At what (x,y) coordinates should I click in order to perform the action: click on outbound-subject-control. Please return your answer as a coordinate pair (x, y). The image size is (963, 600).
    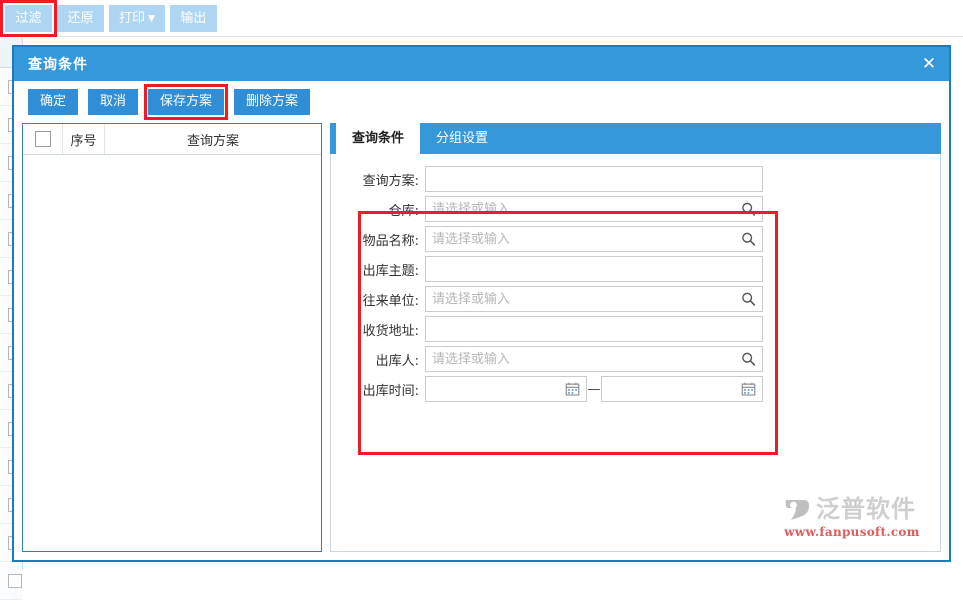
    Looking at the image, I should click on (594, 269).